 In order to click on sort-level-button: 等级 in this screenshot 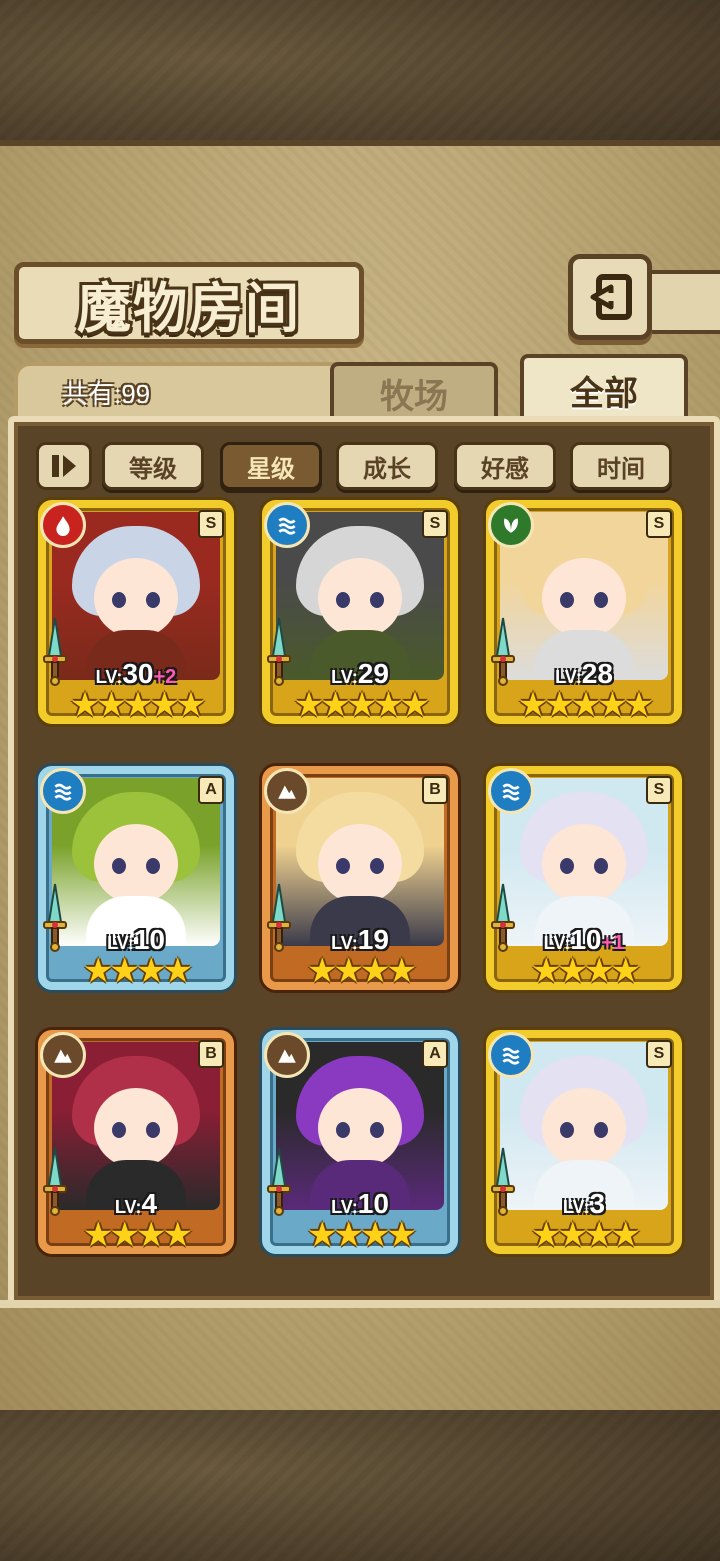, I will do `click(153, 466)`.